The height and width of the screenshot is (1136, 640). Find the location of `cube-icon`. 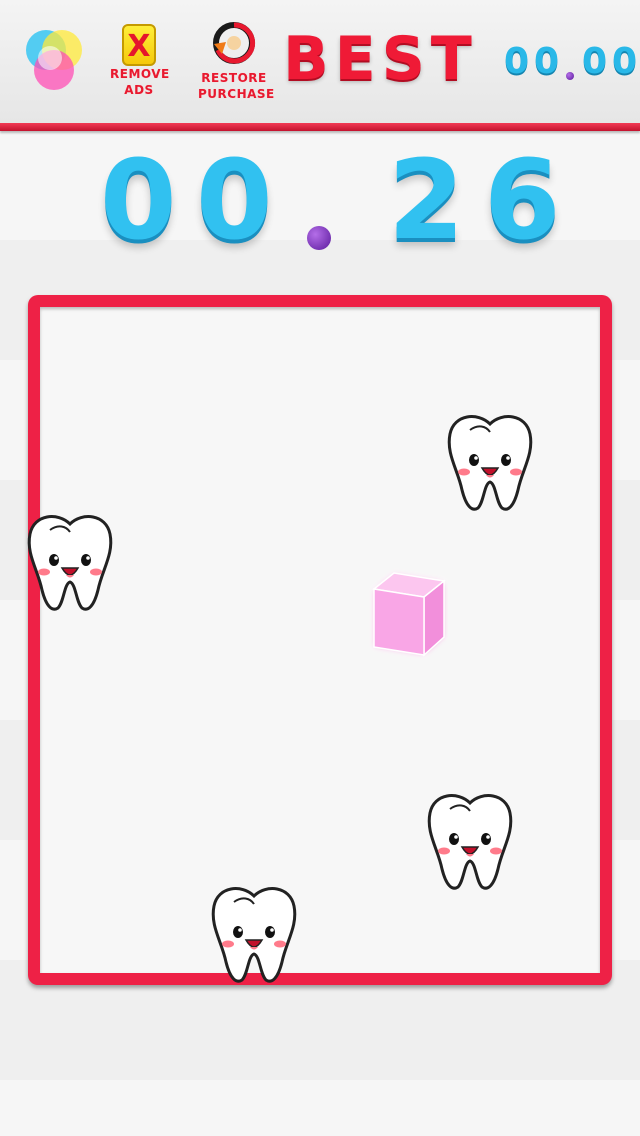

cube-icon is located at coordinates (409, 614).